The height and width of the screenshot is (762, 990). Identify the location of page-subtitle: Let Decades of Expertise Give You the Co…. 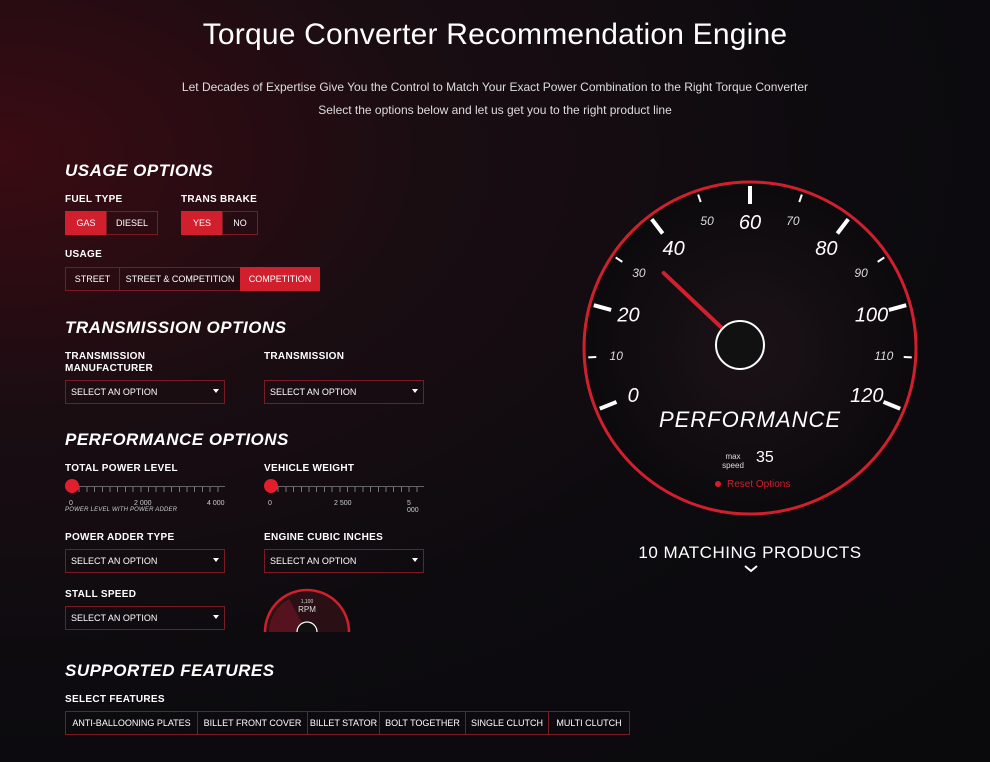
(495, 87).